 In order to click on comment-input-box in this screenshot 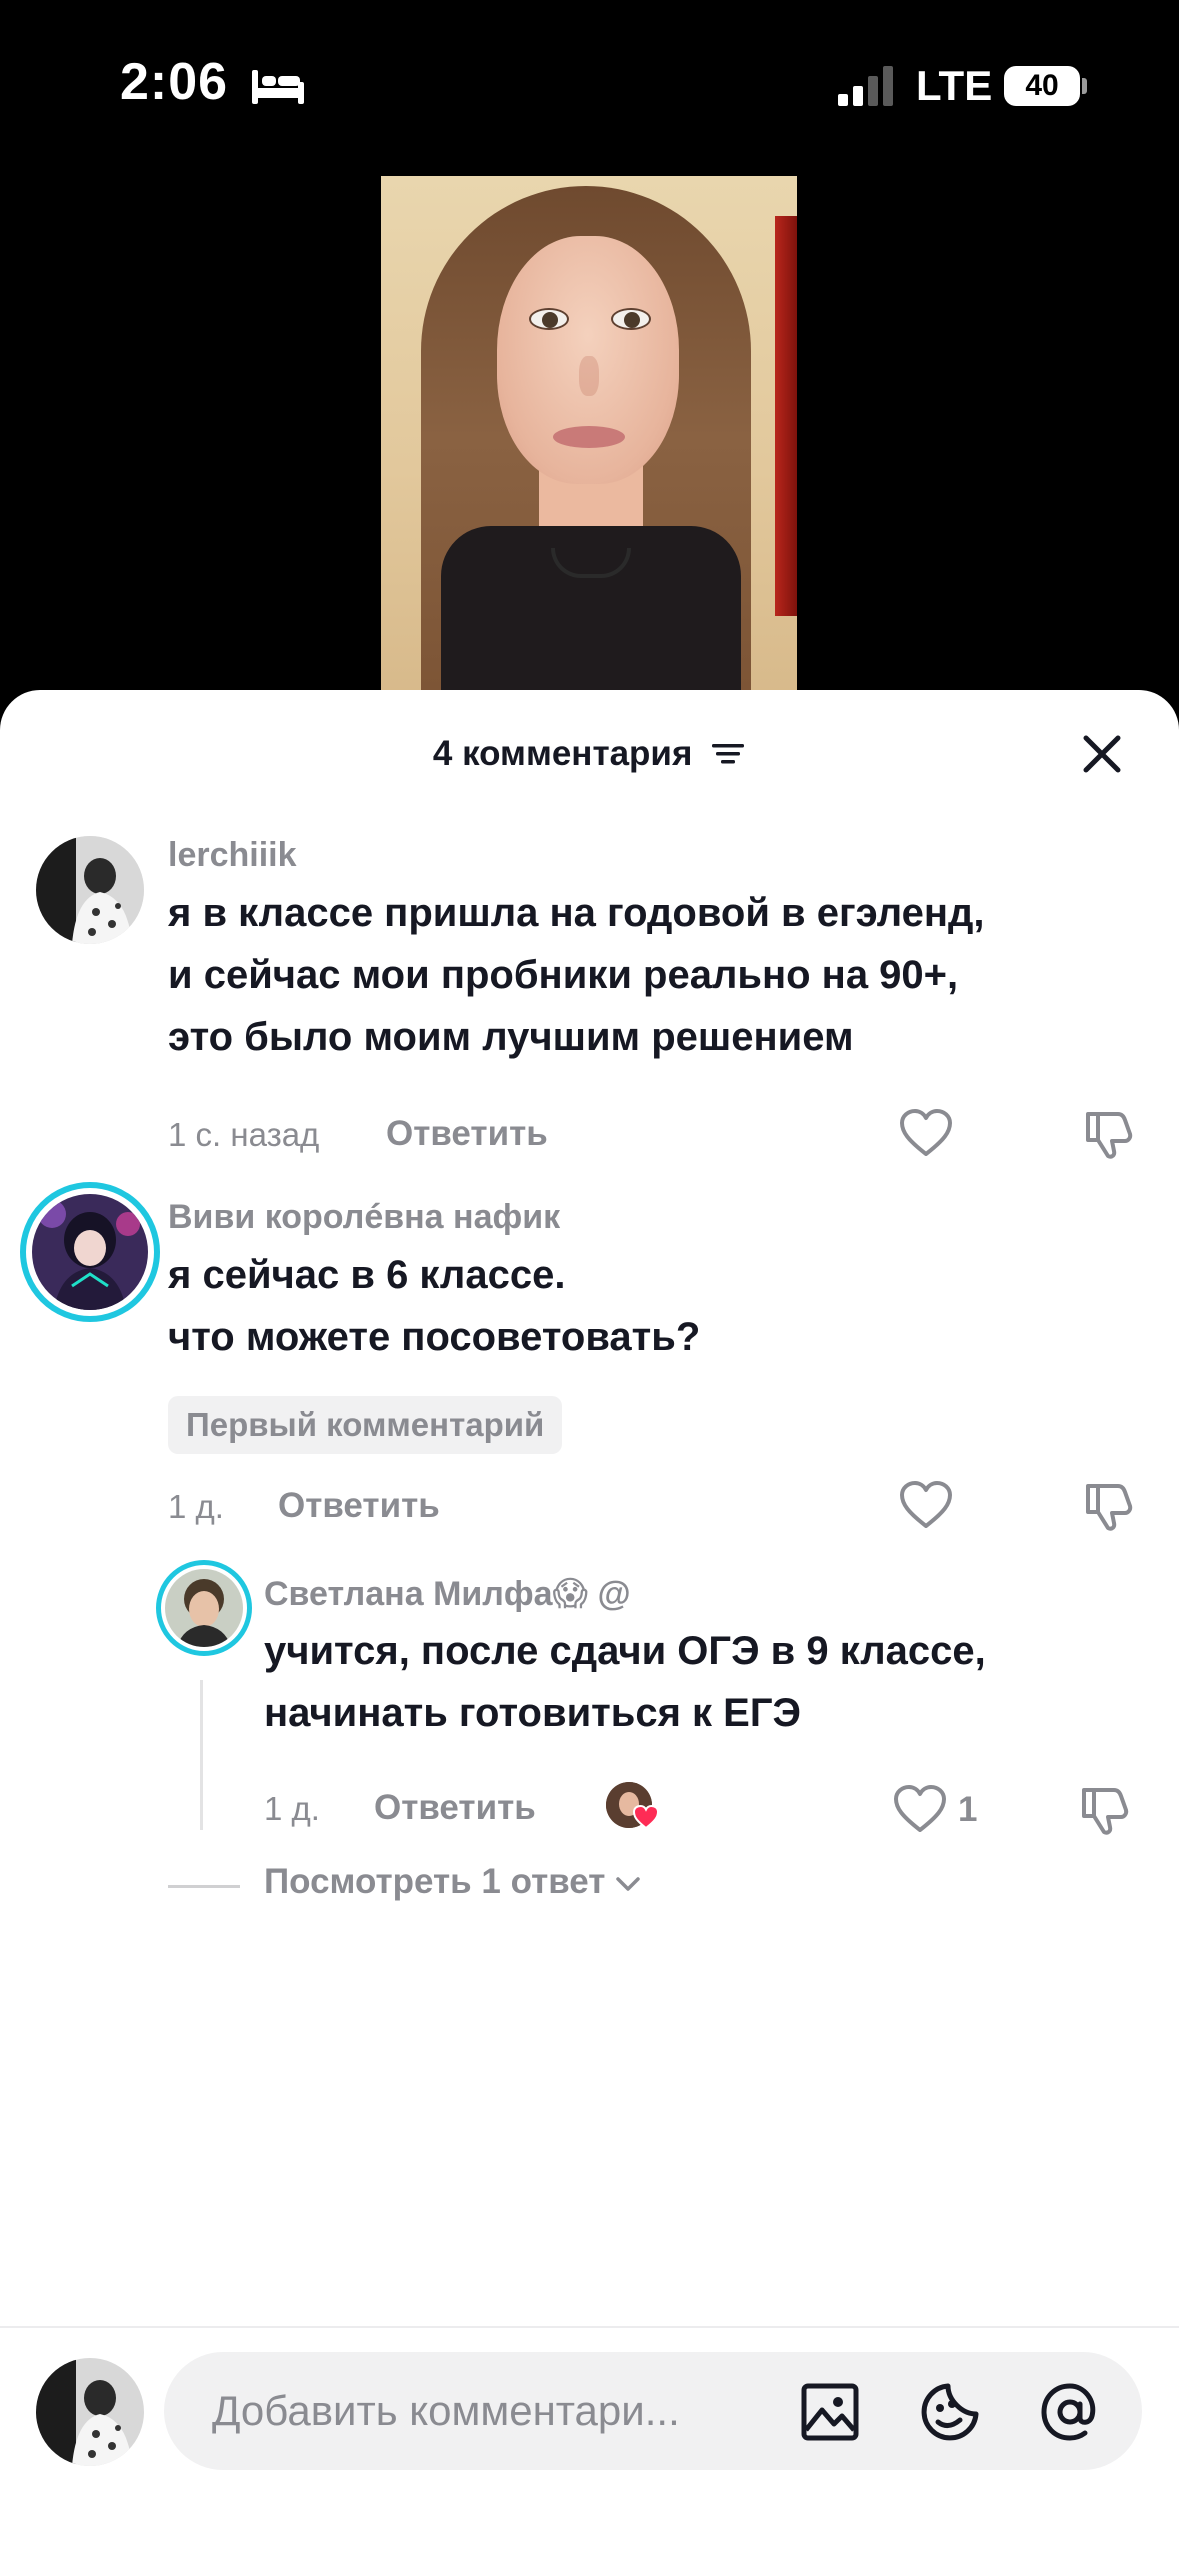, I will do `click(653, 2411)`.